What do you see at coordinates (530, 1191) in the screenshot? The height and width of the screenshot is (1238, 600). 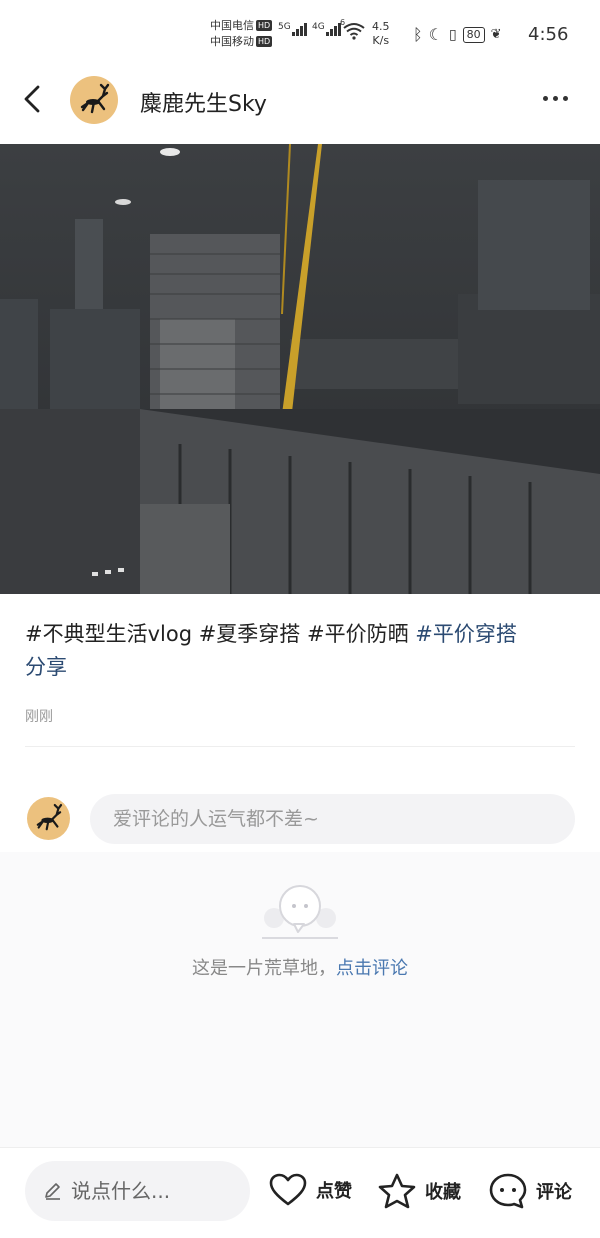 I see `comment-button: 评论` at bounding box center [530, 1191].